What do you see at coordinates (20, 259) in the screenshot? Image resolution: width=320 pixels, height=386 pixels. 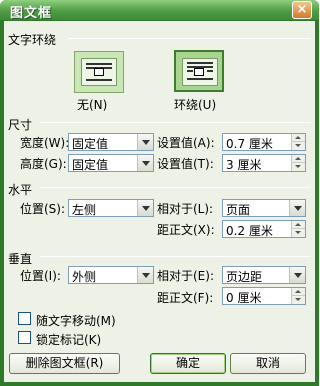 I see `vertical-section-title: 垂直` at bounding box center [20, 259].